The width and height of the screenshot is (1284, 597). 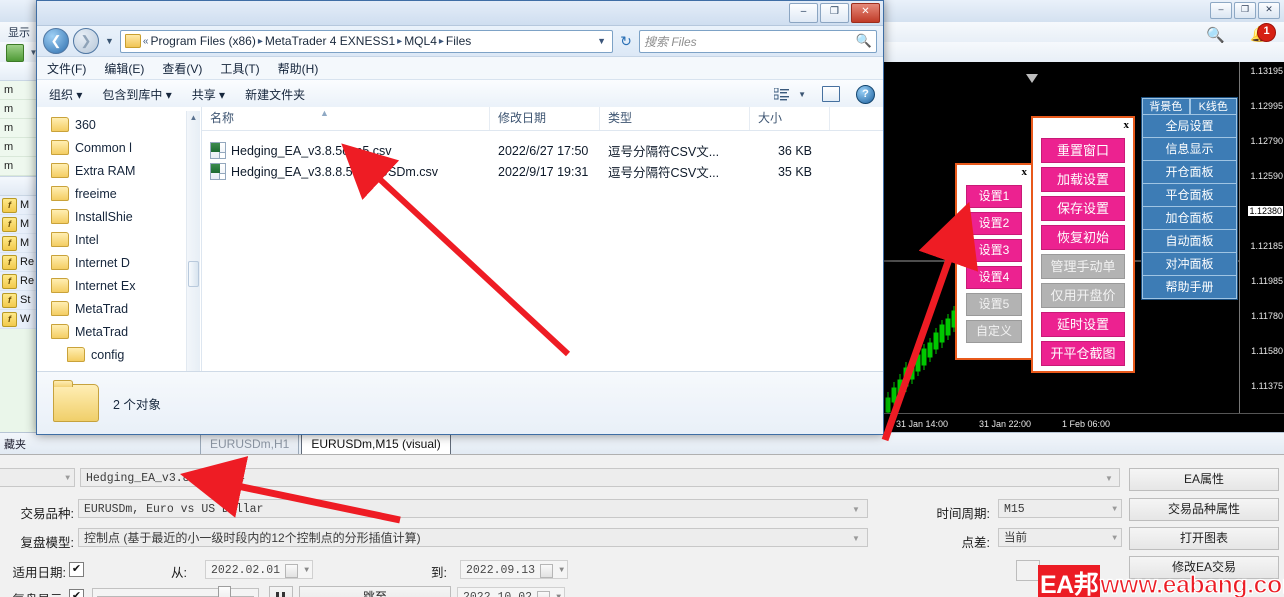 I want to click on add-position-panel-button: 加仓面板, so click(x=1189, y=218).